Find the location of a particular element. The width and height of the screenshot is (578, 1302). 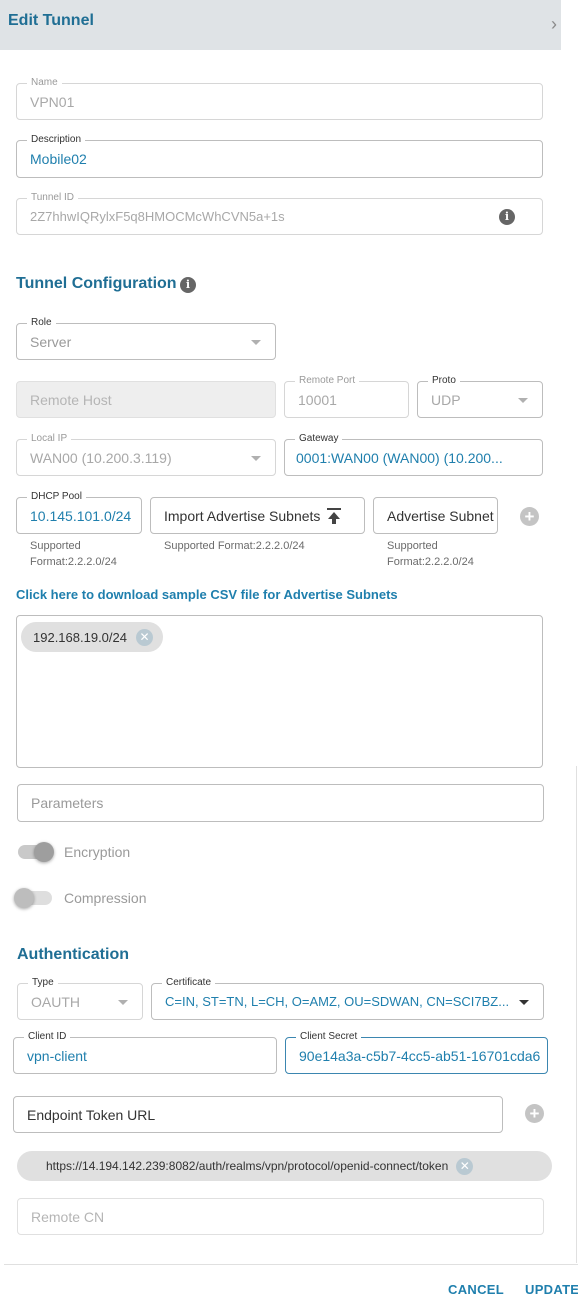

compression-label: Compression is located at coordinates (105, 898).